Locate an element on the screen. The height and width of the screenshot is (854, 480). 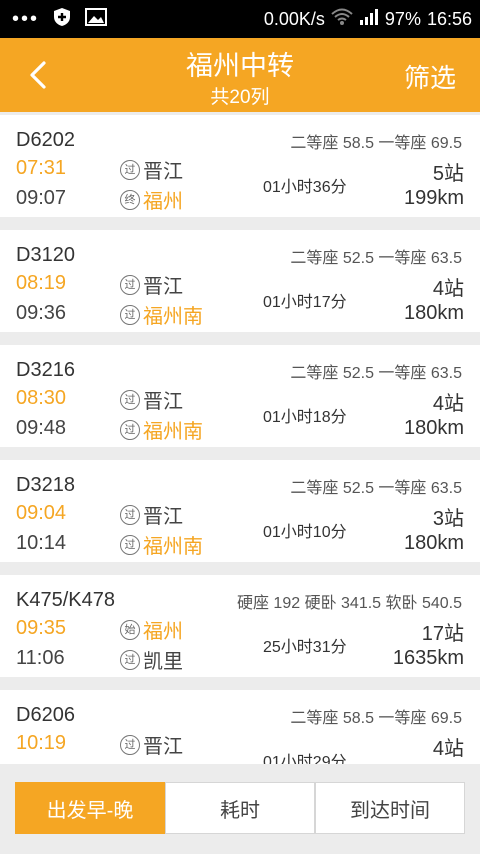
departure-time: 07:31 is located at coordinates (41, 168).